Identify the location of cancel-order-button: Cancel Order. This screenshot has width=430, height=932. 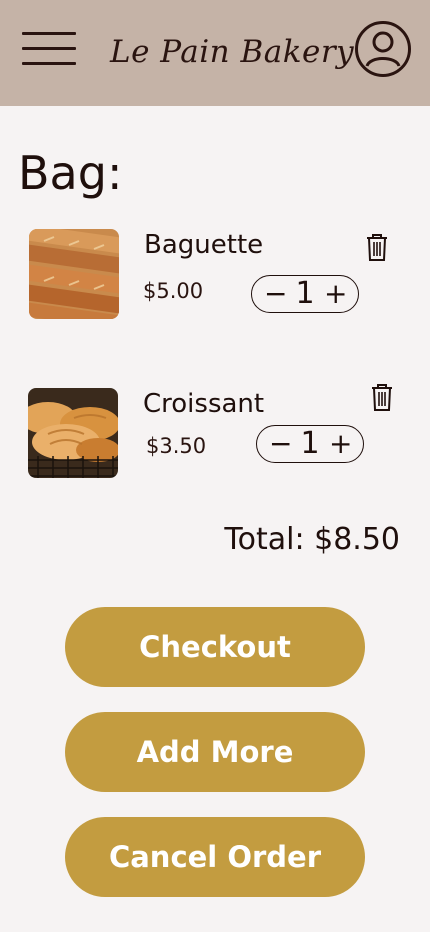
(215, 857).